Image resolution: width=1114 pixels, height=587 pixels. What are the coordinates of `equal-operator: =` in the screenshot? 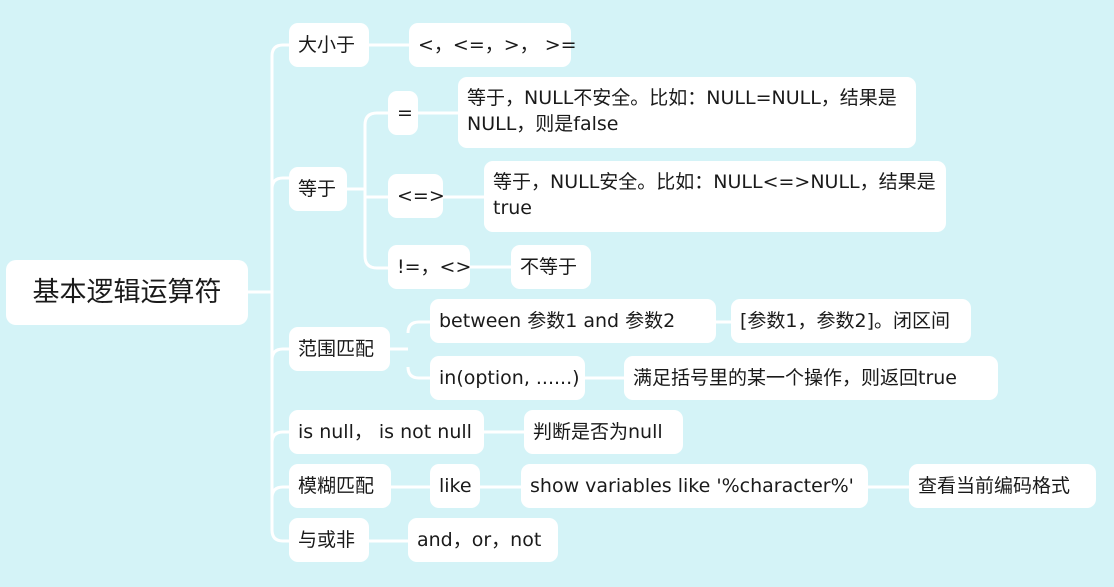 It's located at (403, 113).